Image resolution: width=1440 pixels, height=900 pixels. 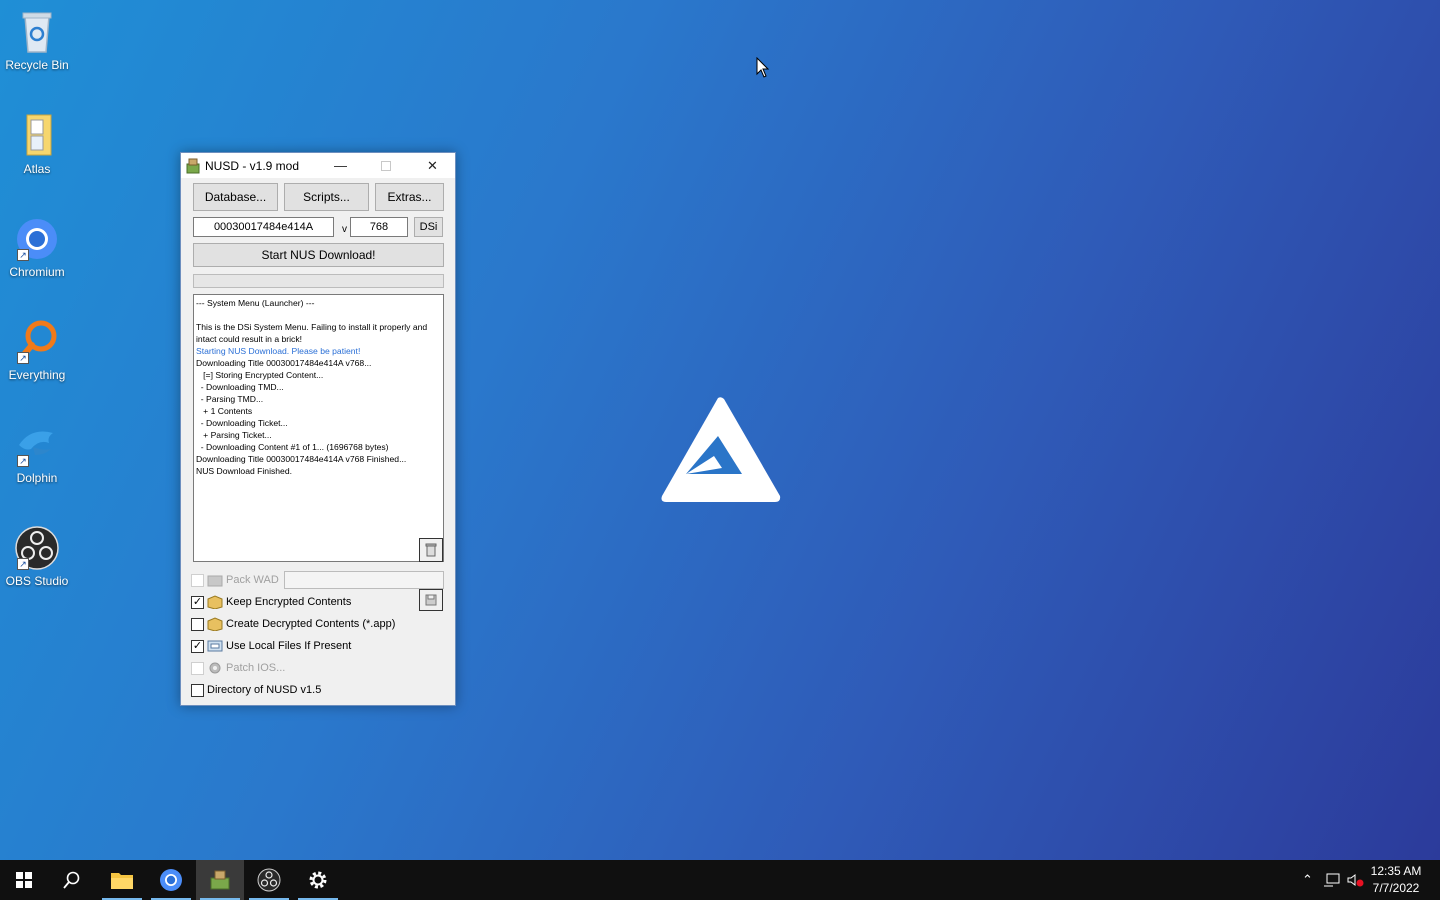 I want to click on desktop-icon-label: Chromium, so click(x=37, y=272).